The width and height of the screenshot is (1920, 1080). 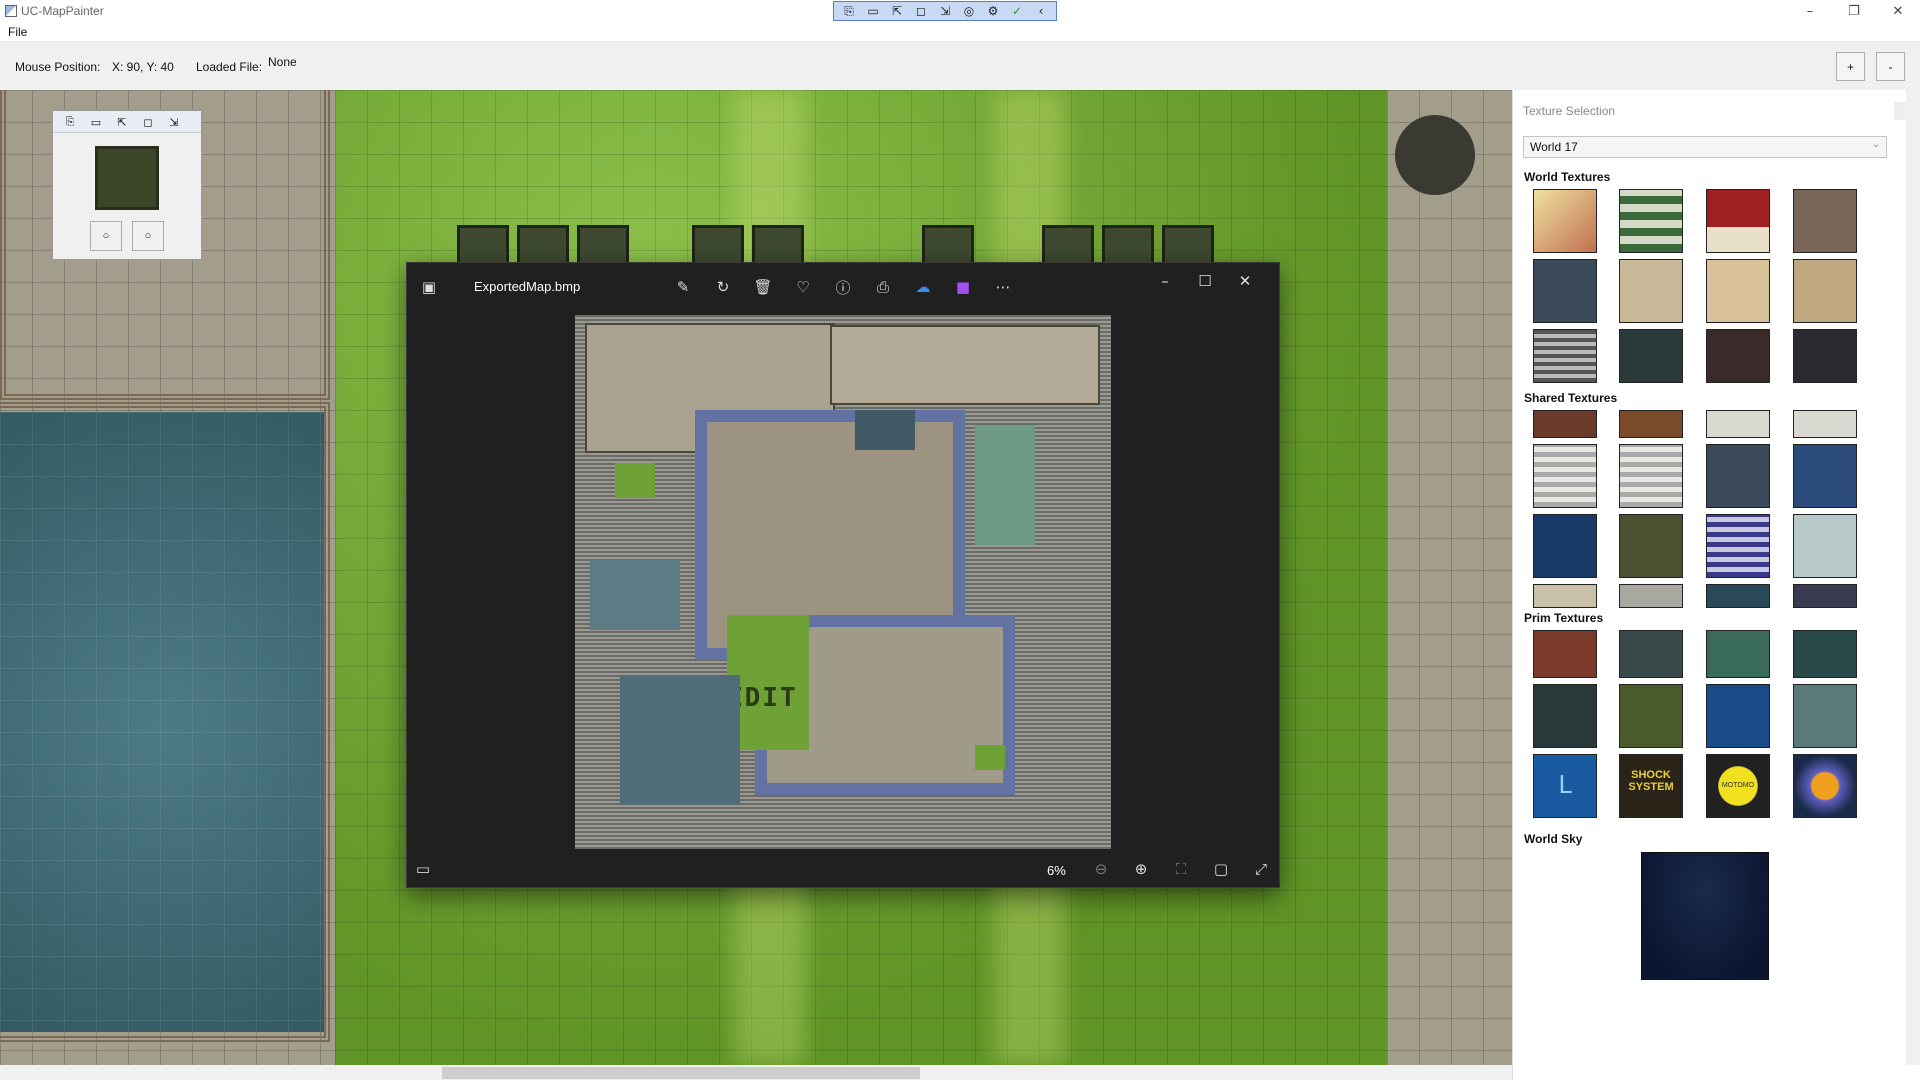 I want to click on gallery-icon: ▣, so click(x=429, y=287).